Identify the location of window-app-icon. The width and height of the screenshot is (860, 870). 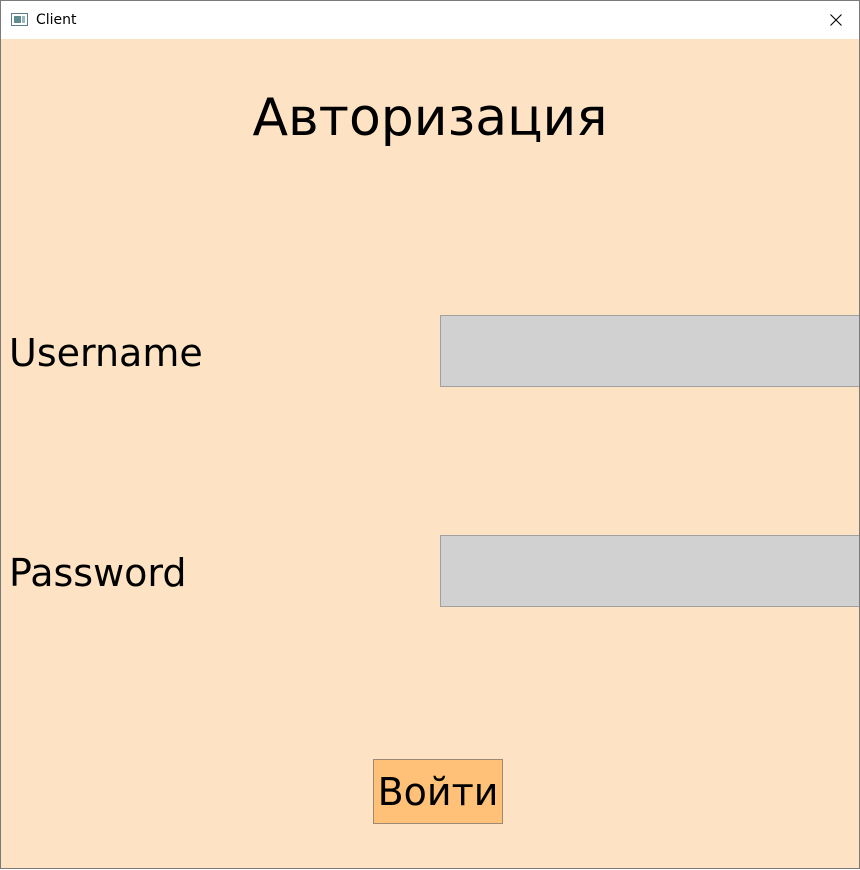
(19, 19).